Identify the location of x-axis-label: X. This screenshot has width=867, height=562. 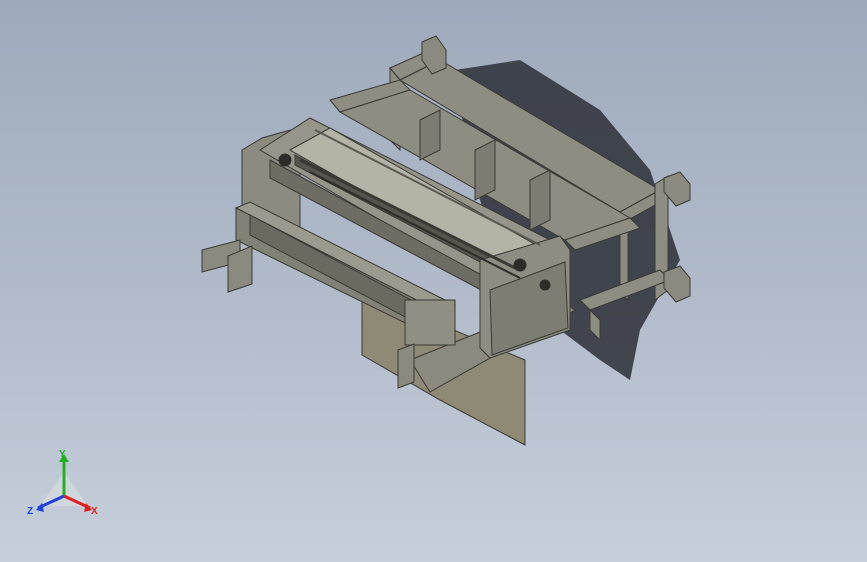
(94, 511).